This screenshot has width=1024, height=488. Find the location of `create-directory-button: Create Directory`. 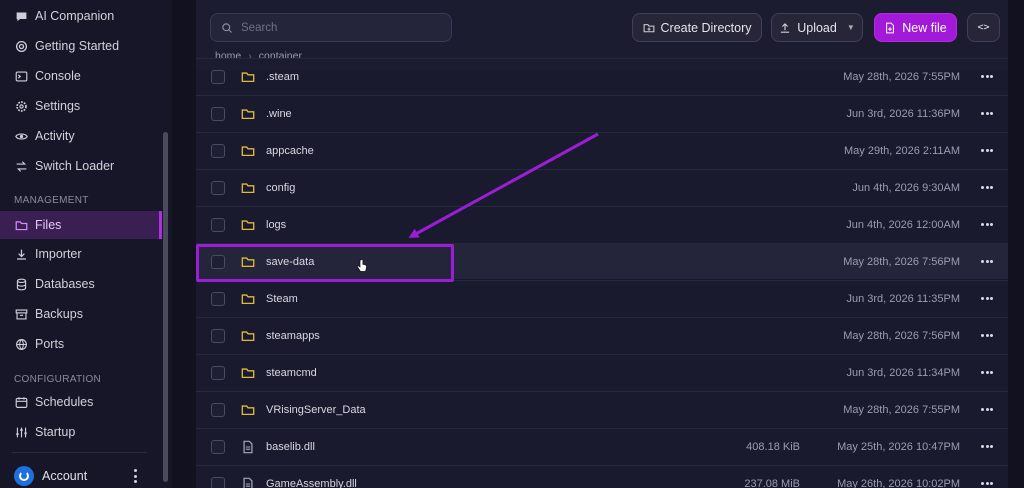

create-directory-button: Create Directory is located at coordinates (697, 27).